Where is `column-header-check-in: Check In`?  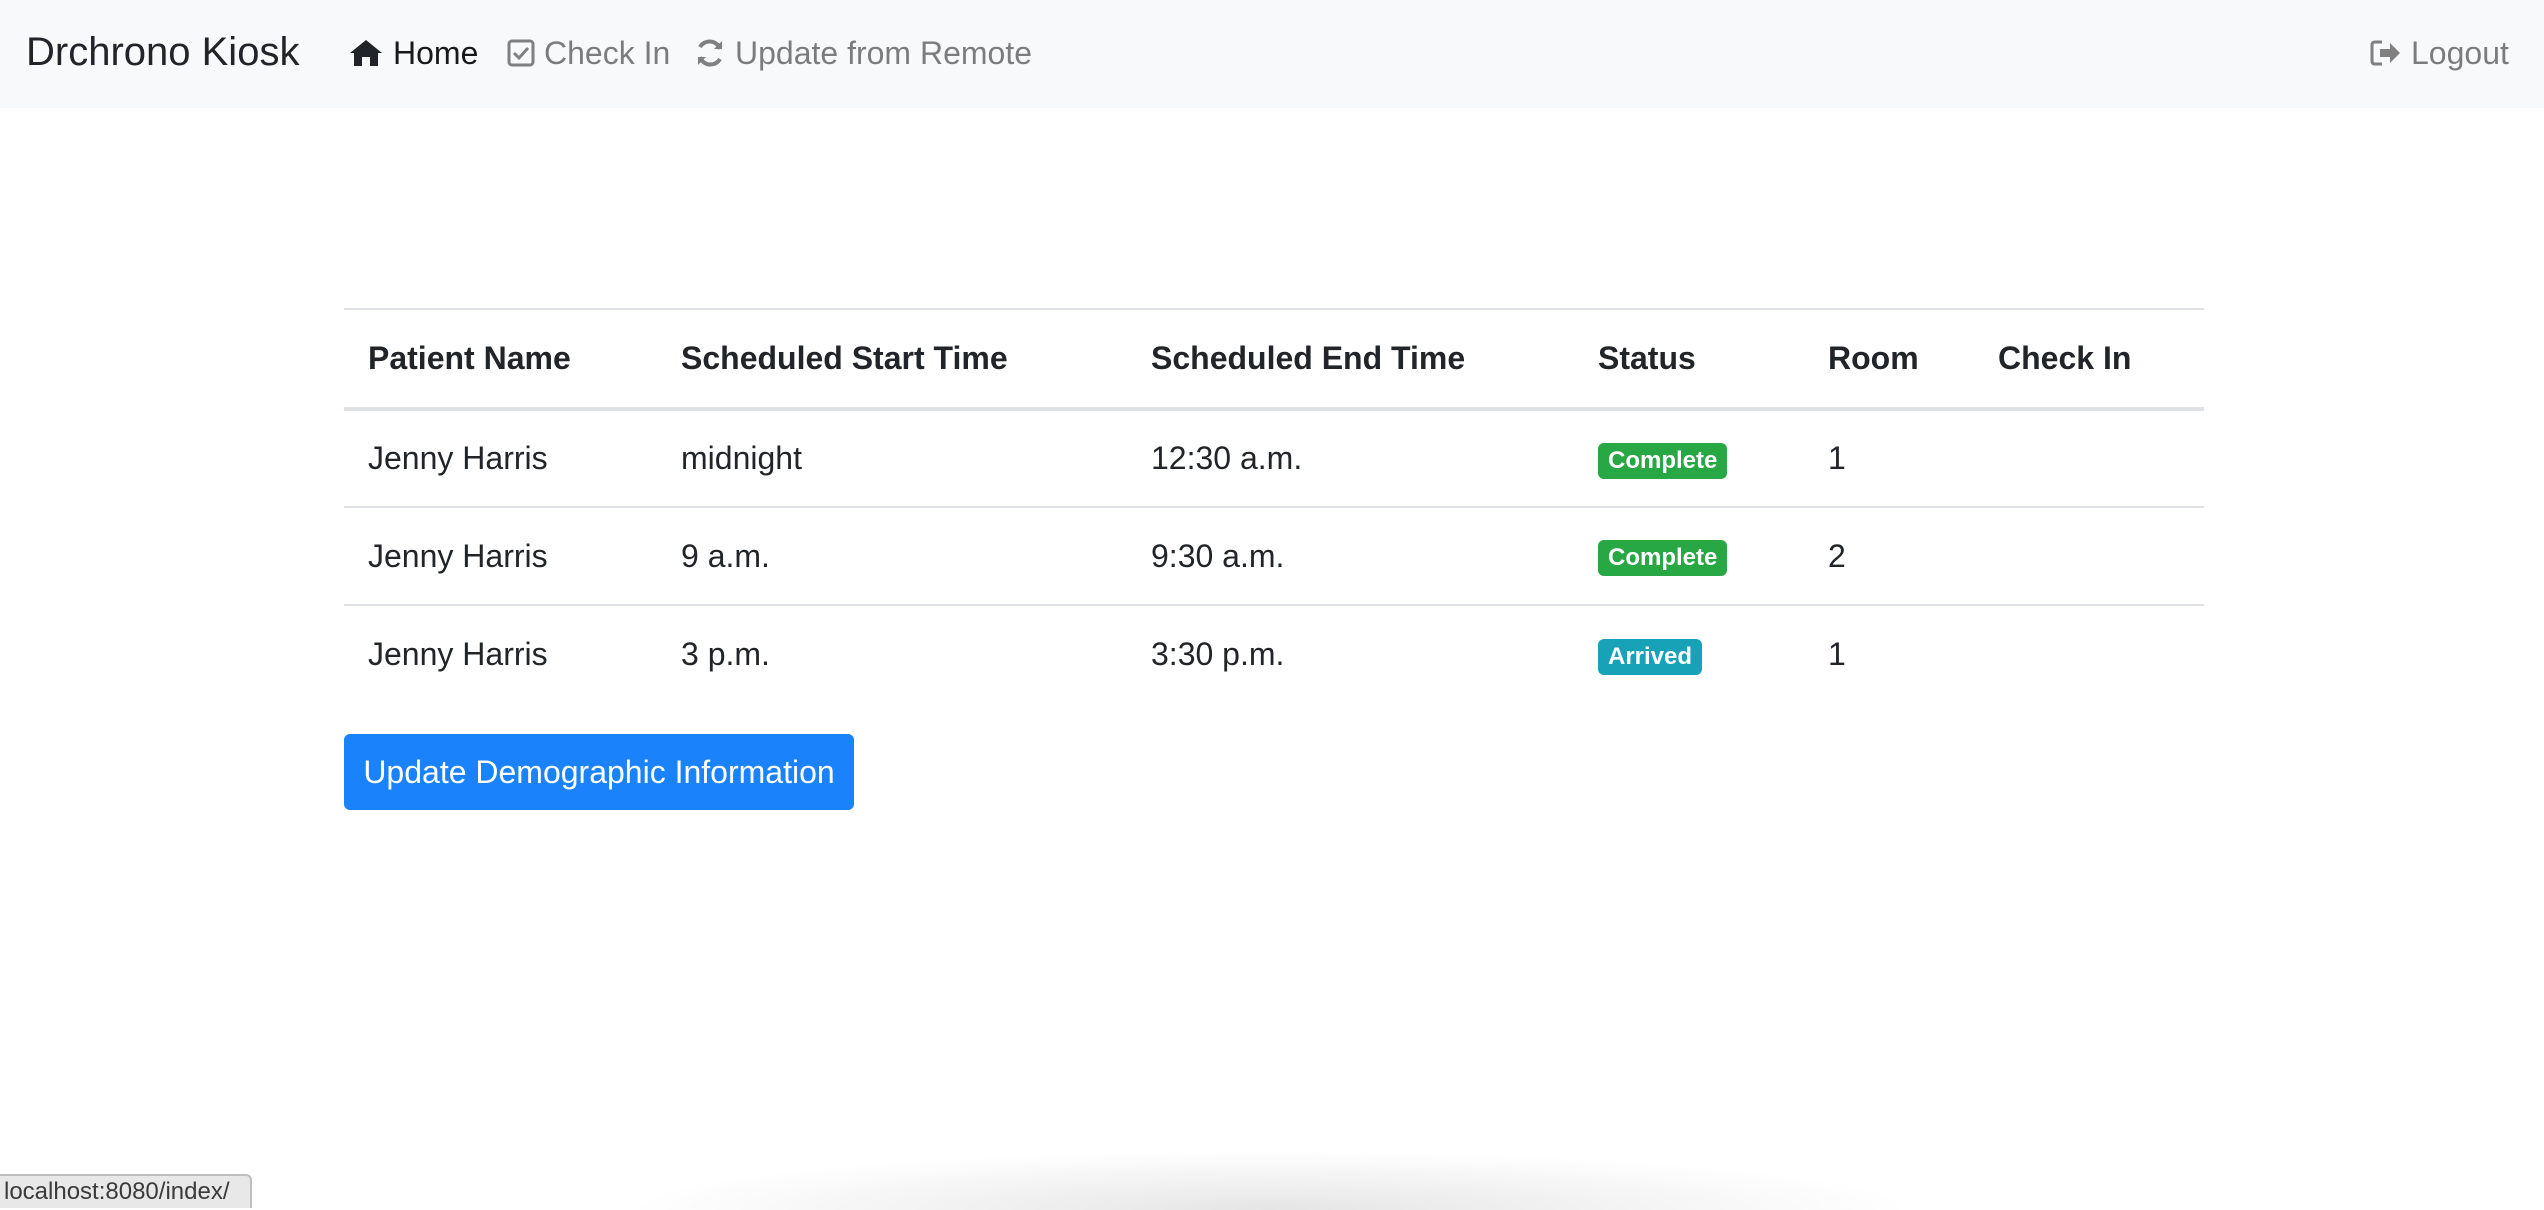
column-header-check-in: Check In is located at coordinates (2089, 359).